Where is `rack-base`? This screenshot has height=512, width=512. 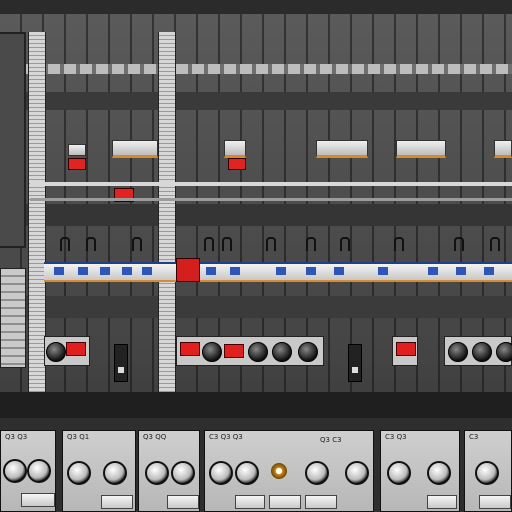 rack-base is located at coordinates (256, 405).